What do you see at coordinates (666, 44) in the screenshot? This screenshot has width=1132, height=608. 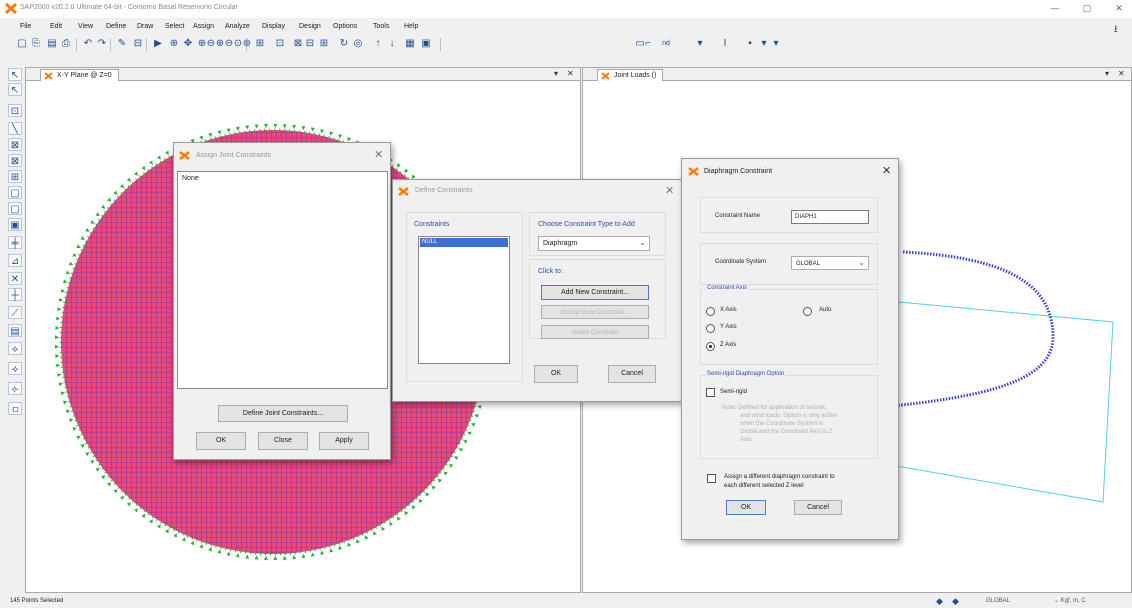 I see `toolbar-dropdown: nd` at bounding box center [666, 44].